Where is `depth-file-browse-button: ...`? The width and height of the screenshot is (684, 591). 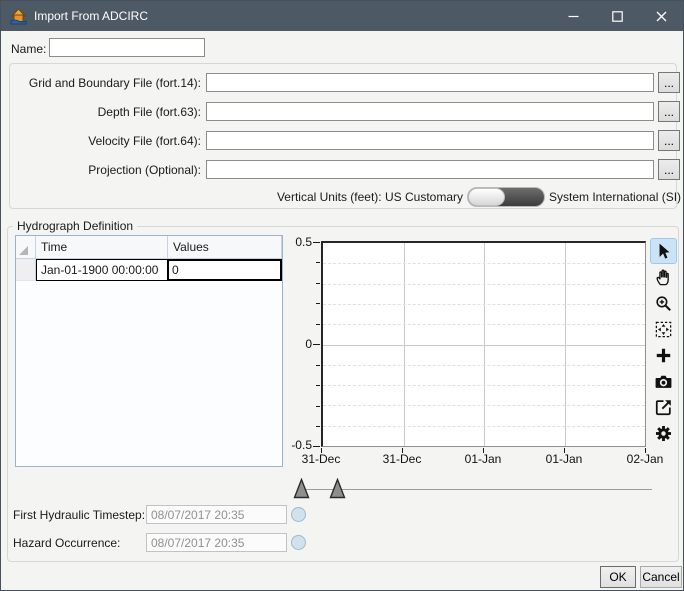
depth-file-browse-button: ... is located at coordinates (669, 111).